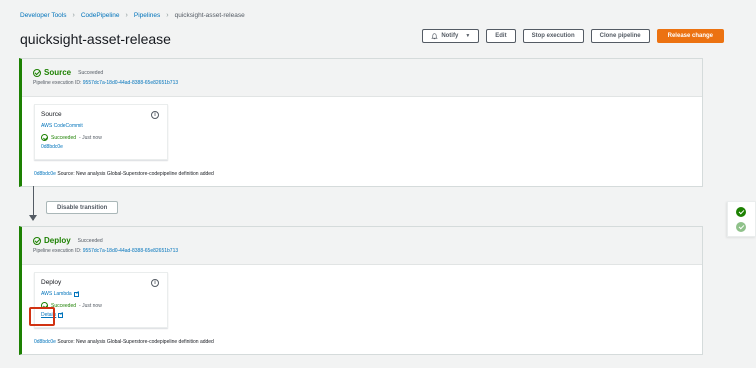  I want to click on edit-button: Edit, so click(501, 36).